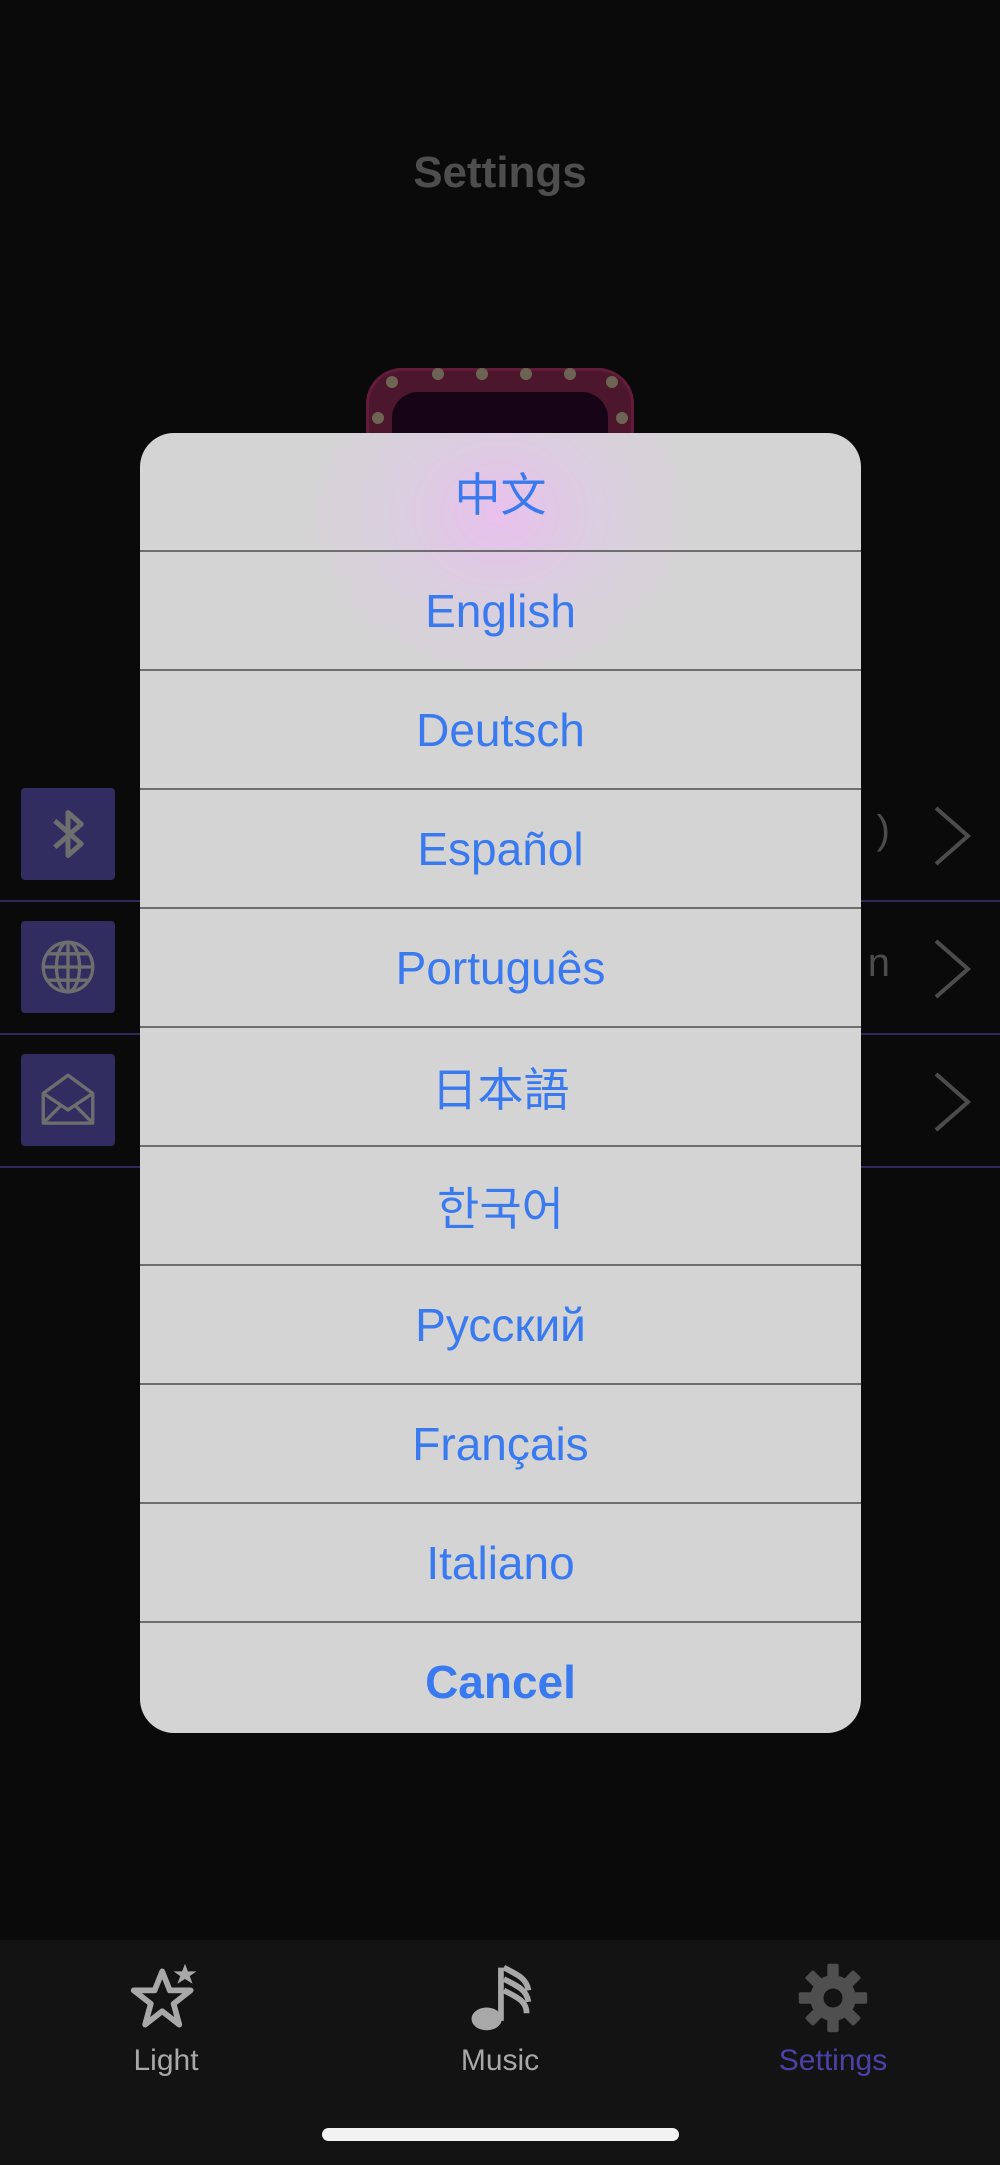 Image resolution: width=1000 pixels, height=2165 pixels. What do you see at coordinates (500, 968) in the screenshot?
I see `language-option-portuguese: Português` at bounding box center [500, 968].